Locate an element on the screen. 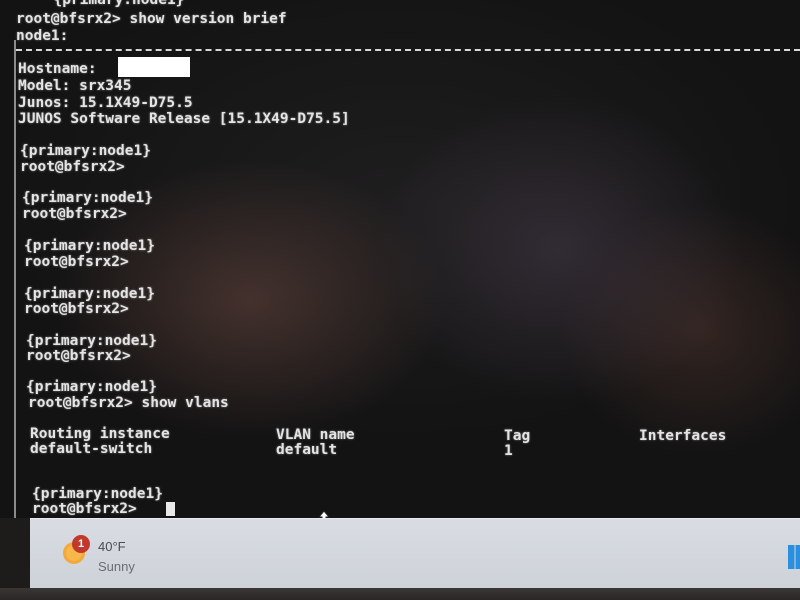 The image size is (800, 600). terminal-line-model: Model: srx345 is located at coordinates (75, 86).